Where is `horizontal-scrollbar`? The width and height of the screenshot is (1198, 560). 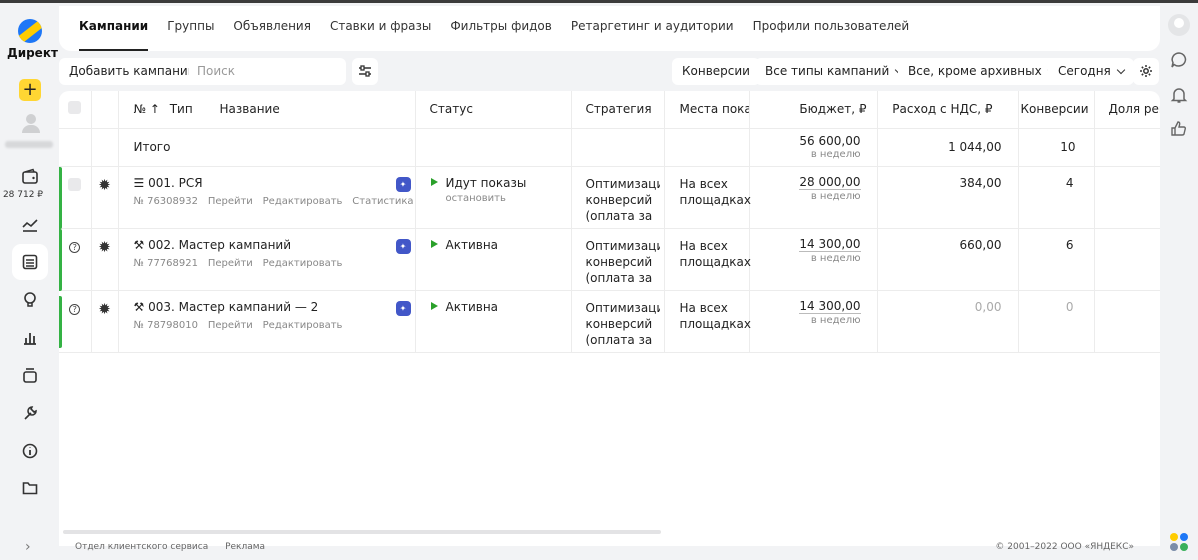 horizontal-scrollbar is located at coordinates (362, 532).